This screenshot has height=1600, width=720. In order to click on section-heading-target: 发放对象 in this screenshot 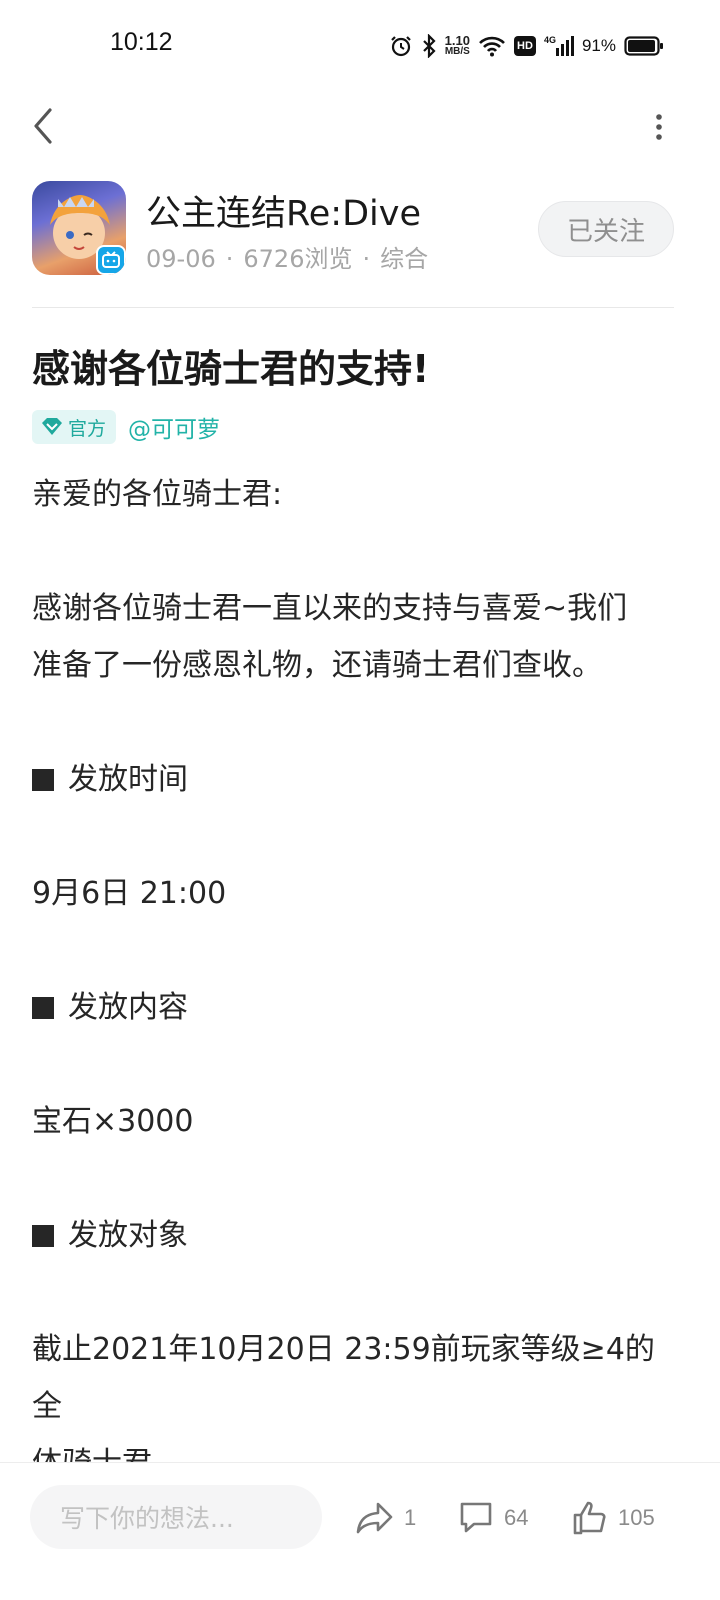, I will do `click(352, 1235)`.